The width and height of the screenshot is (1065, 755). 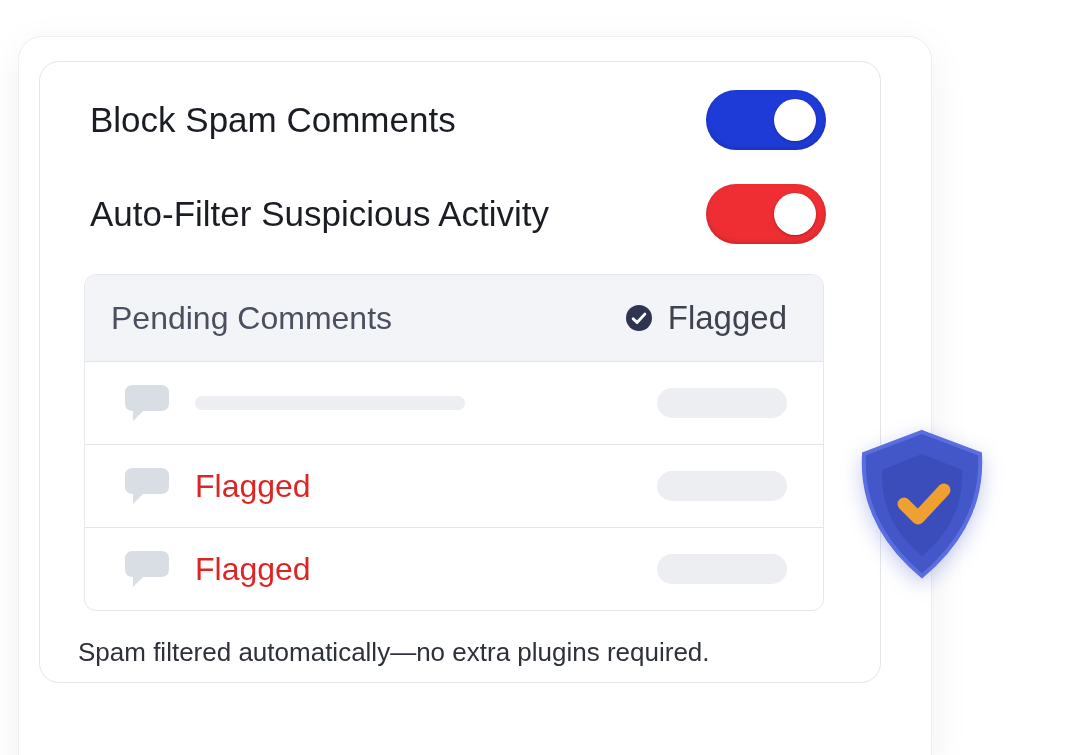 What do you see at coordinates (394, 652) in the screenshot?
I see `footer-note: Spam filtered automatically—no extra plugins required.` at bounding box center [394, 652].